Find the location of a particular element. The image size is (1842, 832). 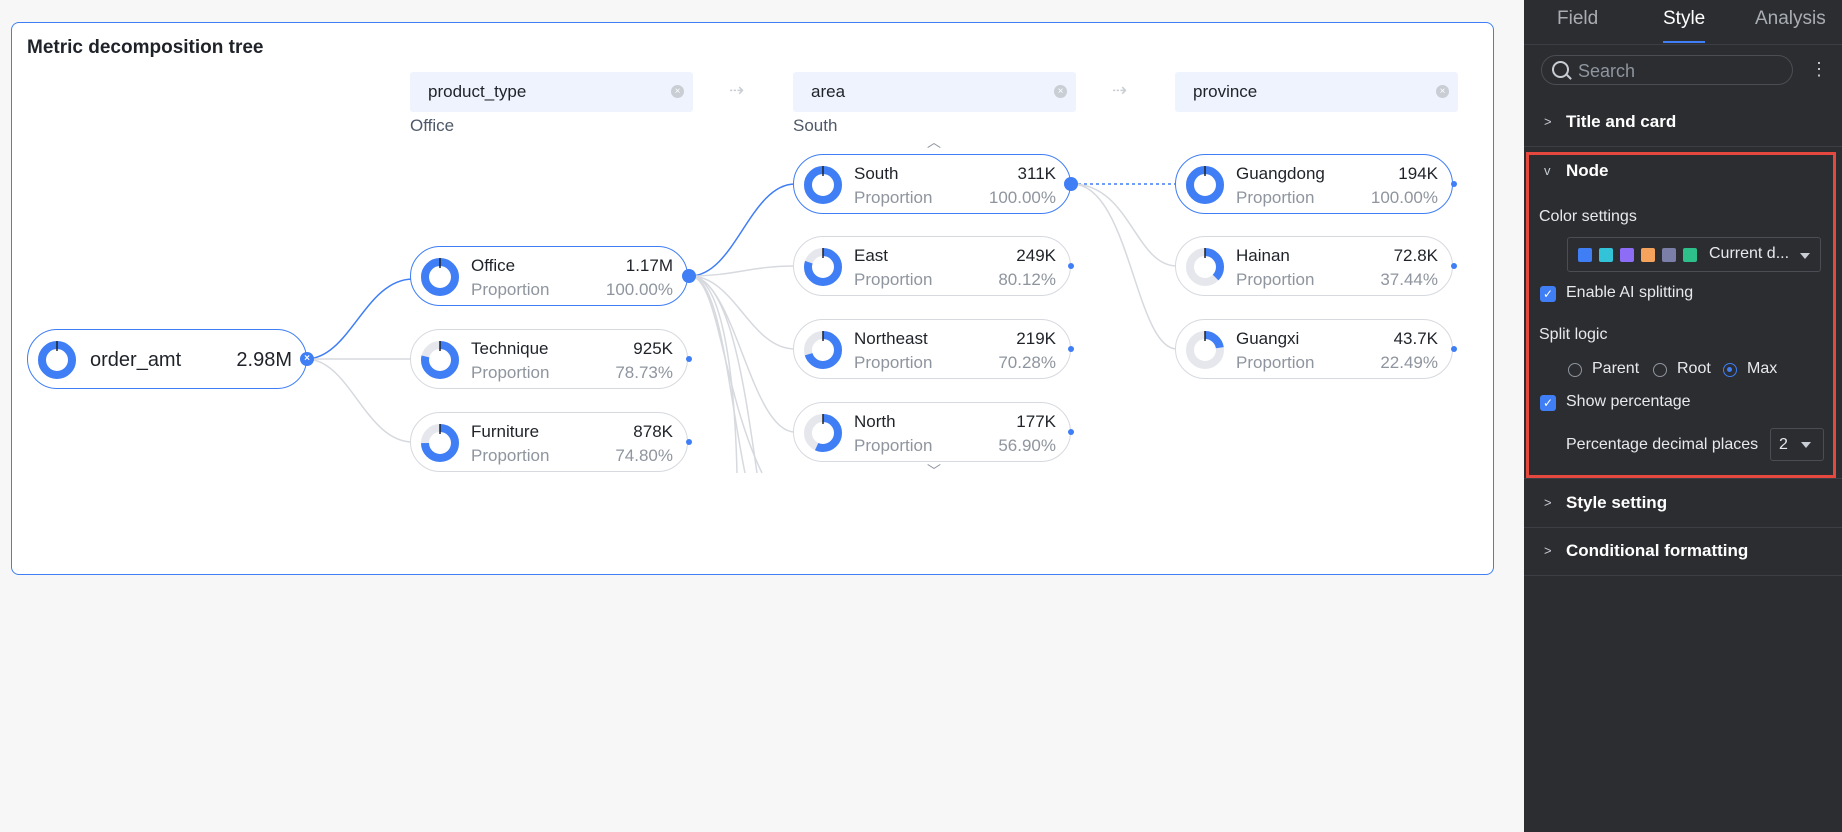

tab-style: Style is located at coordinates (1684, 19).